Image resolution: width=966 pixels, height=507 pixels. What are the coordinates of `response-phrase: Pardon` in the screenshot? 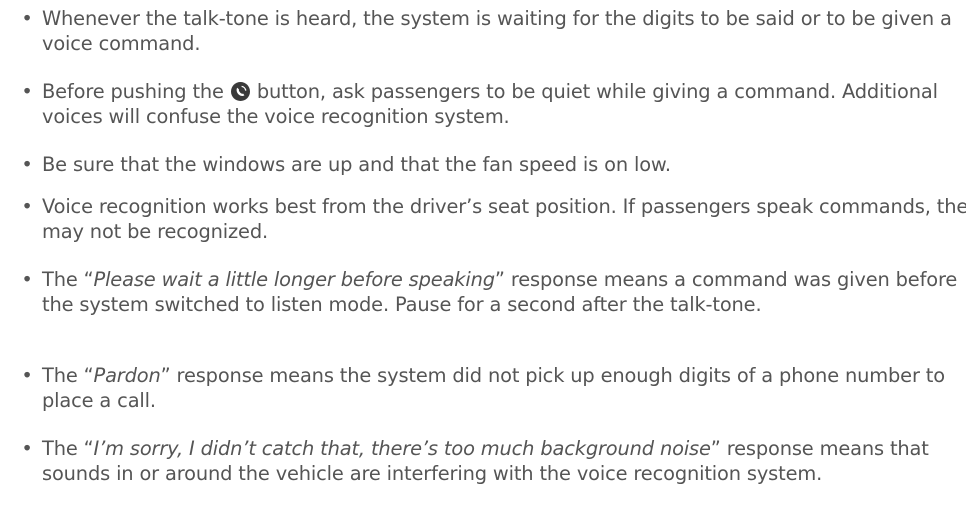 It's located at (127, 375).